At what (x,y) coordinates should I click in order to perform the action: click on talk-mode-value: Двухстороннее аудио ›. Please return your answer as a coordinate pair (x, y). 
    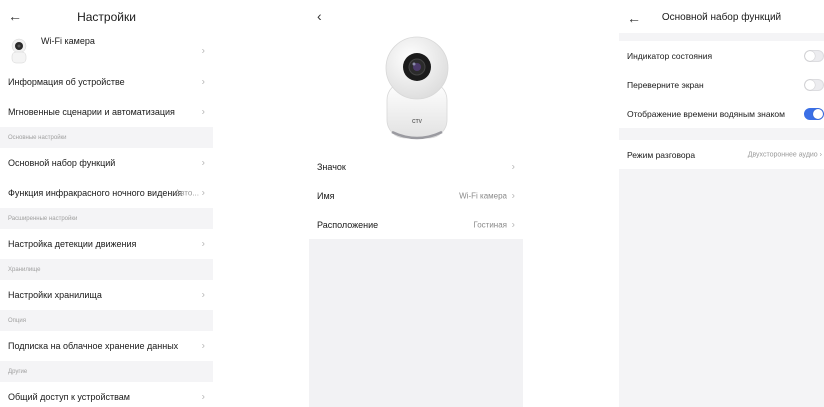
    Looking at the image, I should click on (785, 154).